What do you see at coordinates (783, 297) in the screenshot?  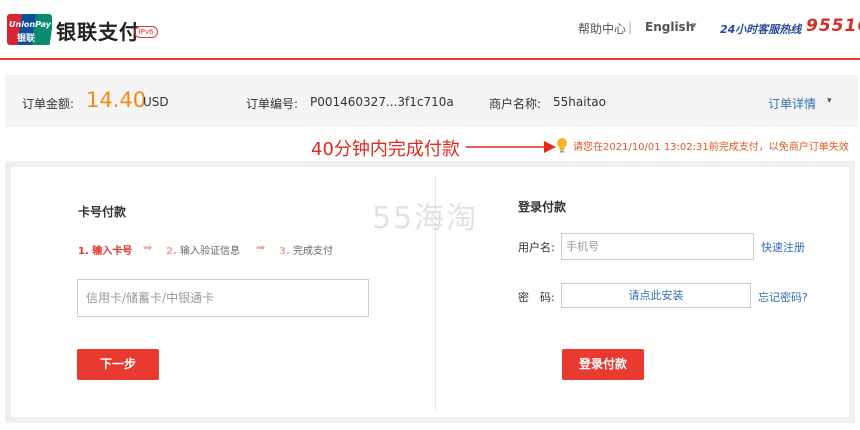 I see `forgot-password-link: 忘记密码?` at bounding box center [783, 297].